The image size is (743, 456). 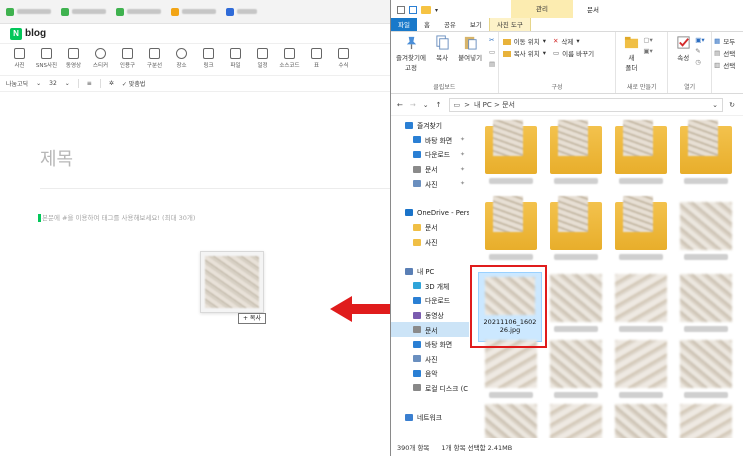 What do you see at coordinates (726, 41) in the screenshot?
I see `select-all-button: ▦ 모두` at bounding box center [726, 41].